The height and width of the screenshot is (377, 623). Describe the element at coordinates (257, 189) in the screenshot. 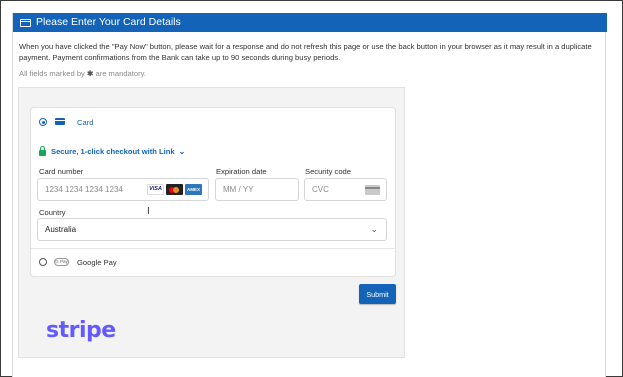

I see `expiration-input: MM / YY` at that location.